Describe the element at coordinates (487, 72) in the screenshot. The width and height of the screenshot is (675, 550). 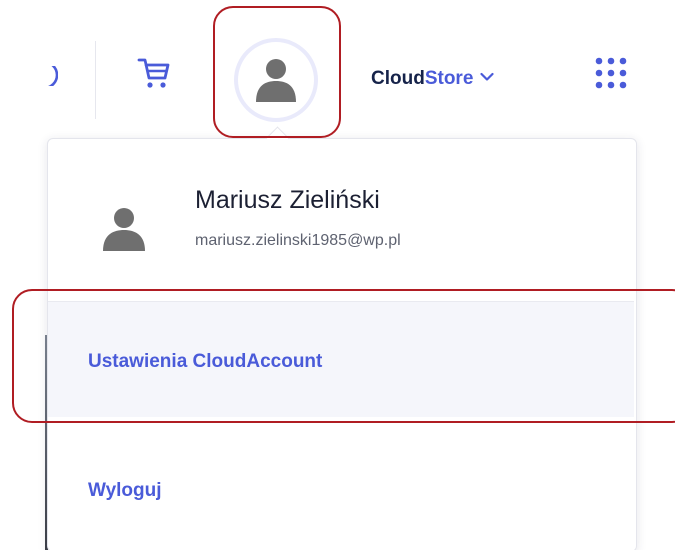
I see `chevron-down-icon` at that location.